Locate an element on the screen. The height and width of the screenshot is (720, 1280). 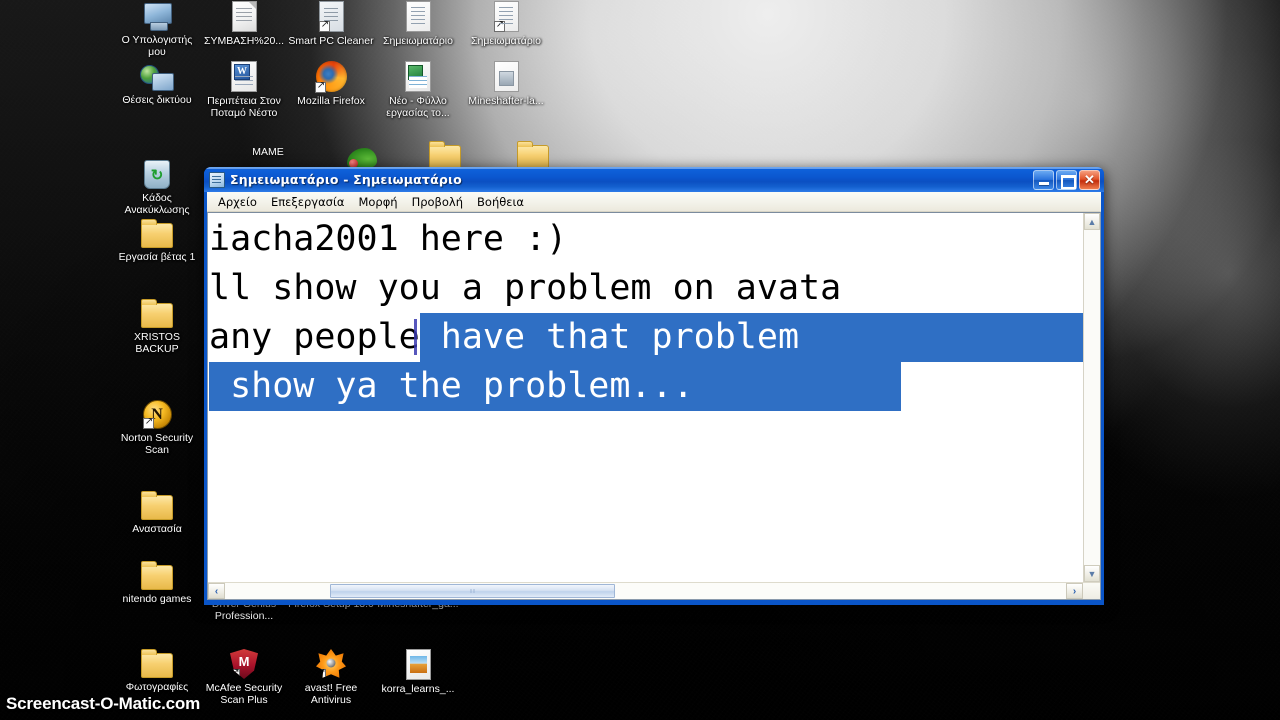
desktop-icon-nitendo-games: nitendo games is located at coordinates (157, 582).